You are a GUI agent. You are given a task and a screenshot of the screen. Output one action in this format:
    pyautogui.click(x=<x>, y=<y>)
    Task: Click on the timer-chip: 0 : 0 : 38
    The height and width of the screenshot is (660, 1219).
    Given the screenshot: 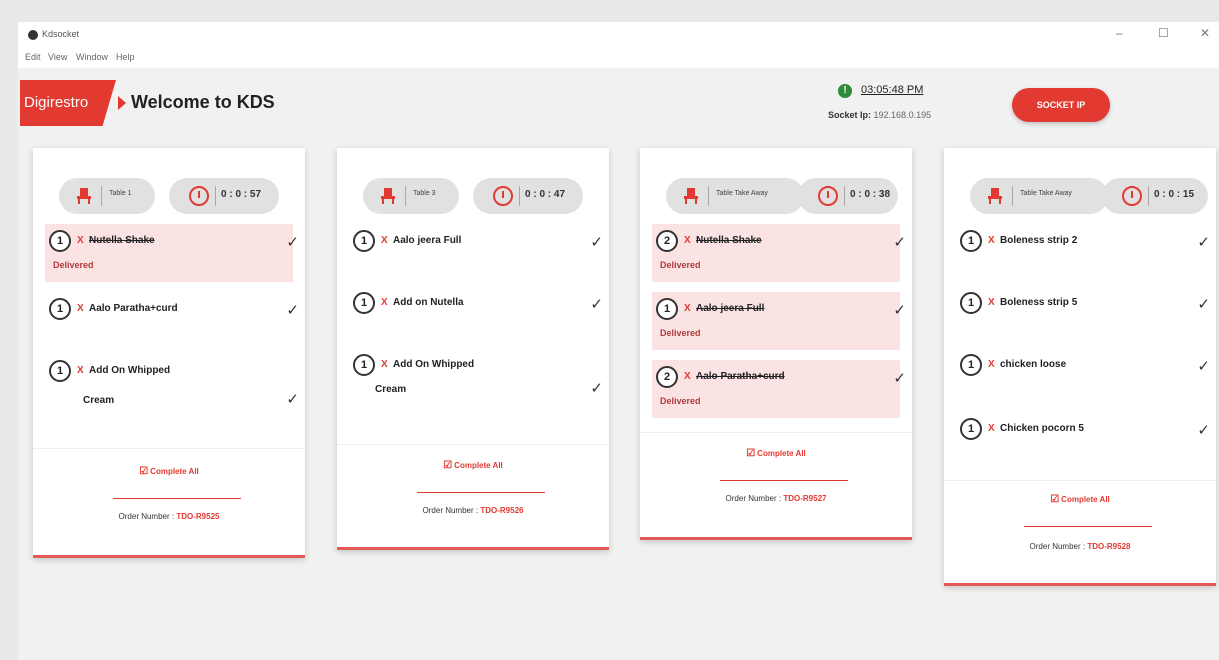 What is the action you would take?
    pyautogui.click(x=848, y=196)
    